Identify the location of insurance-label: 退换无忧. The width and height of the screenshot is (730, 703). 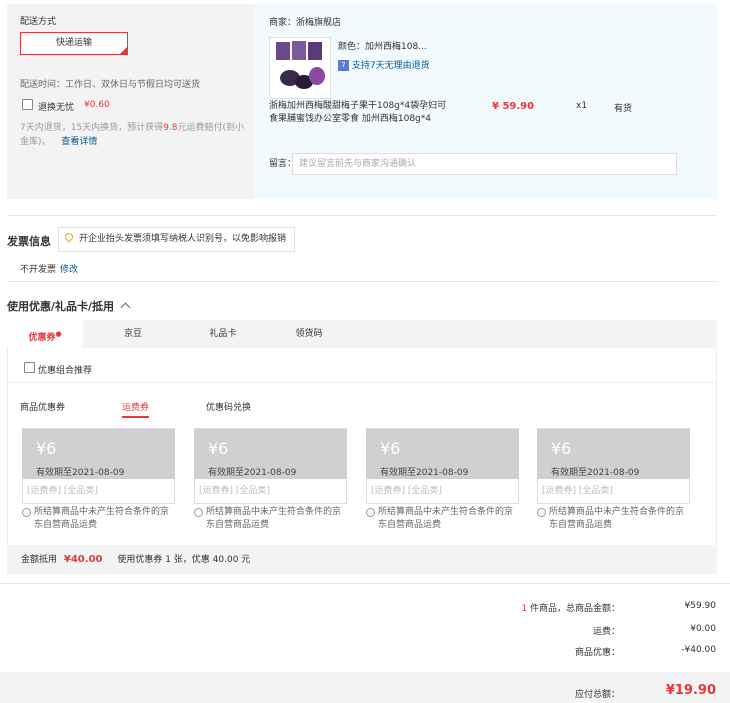
(56, 108).